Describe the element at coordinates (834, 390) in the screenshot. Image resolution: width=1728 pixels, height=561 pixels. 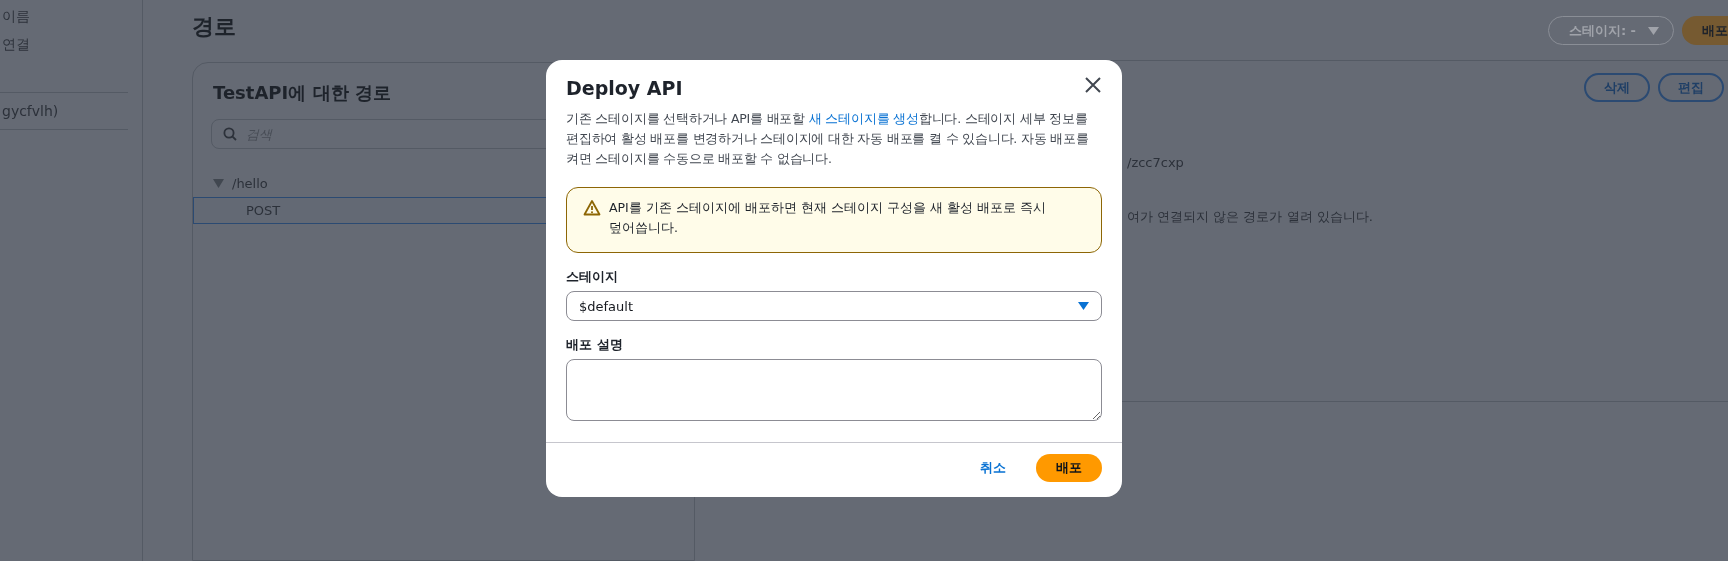
I see `description-field` at that location.